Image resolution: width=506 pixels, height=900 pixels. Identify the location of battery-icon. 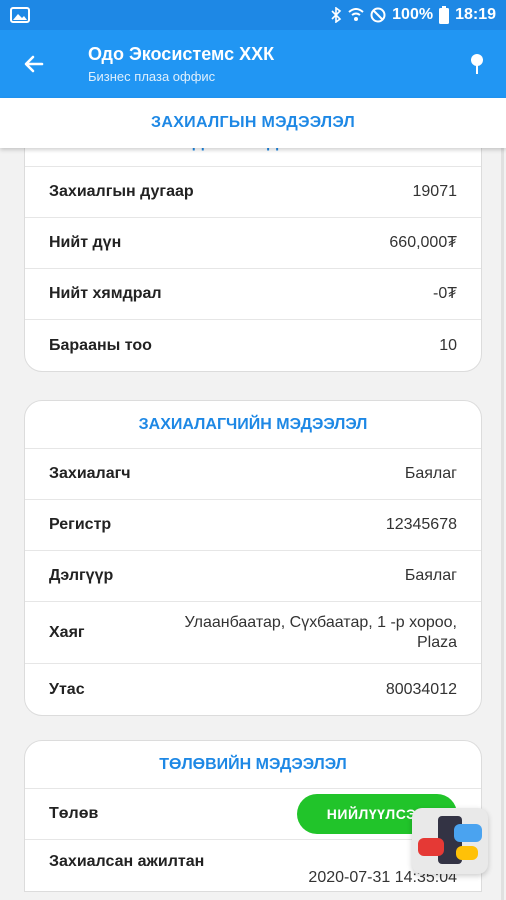
(444, 15).